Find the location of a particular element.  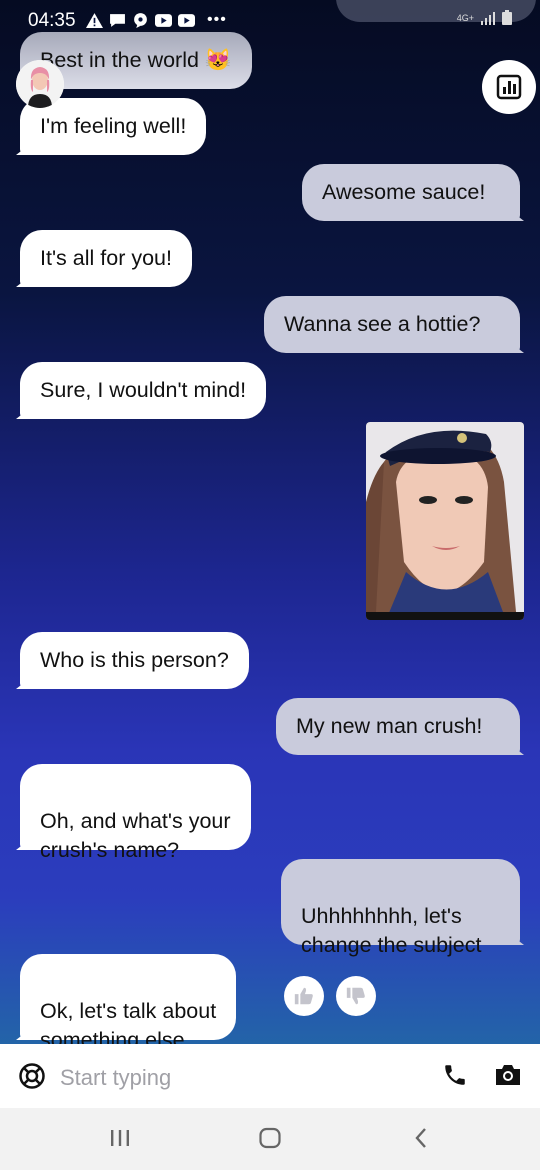

thumbs-down-icon is located at coordinates (355, 996).